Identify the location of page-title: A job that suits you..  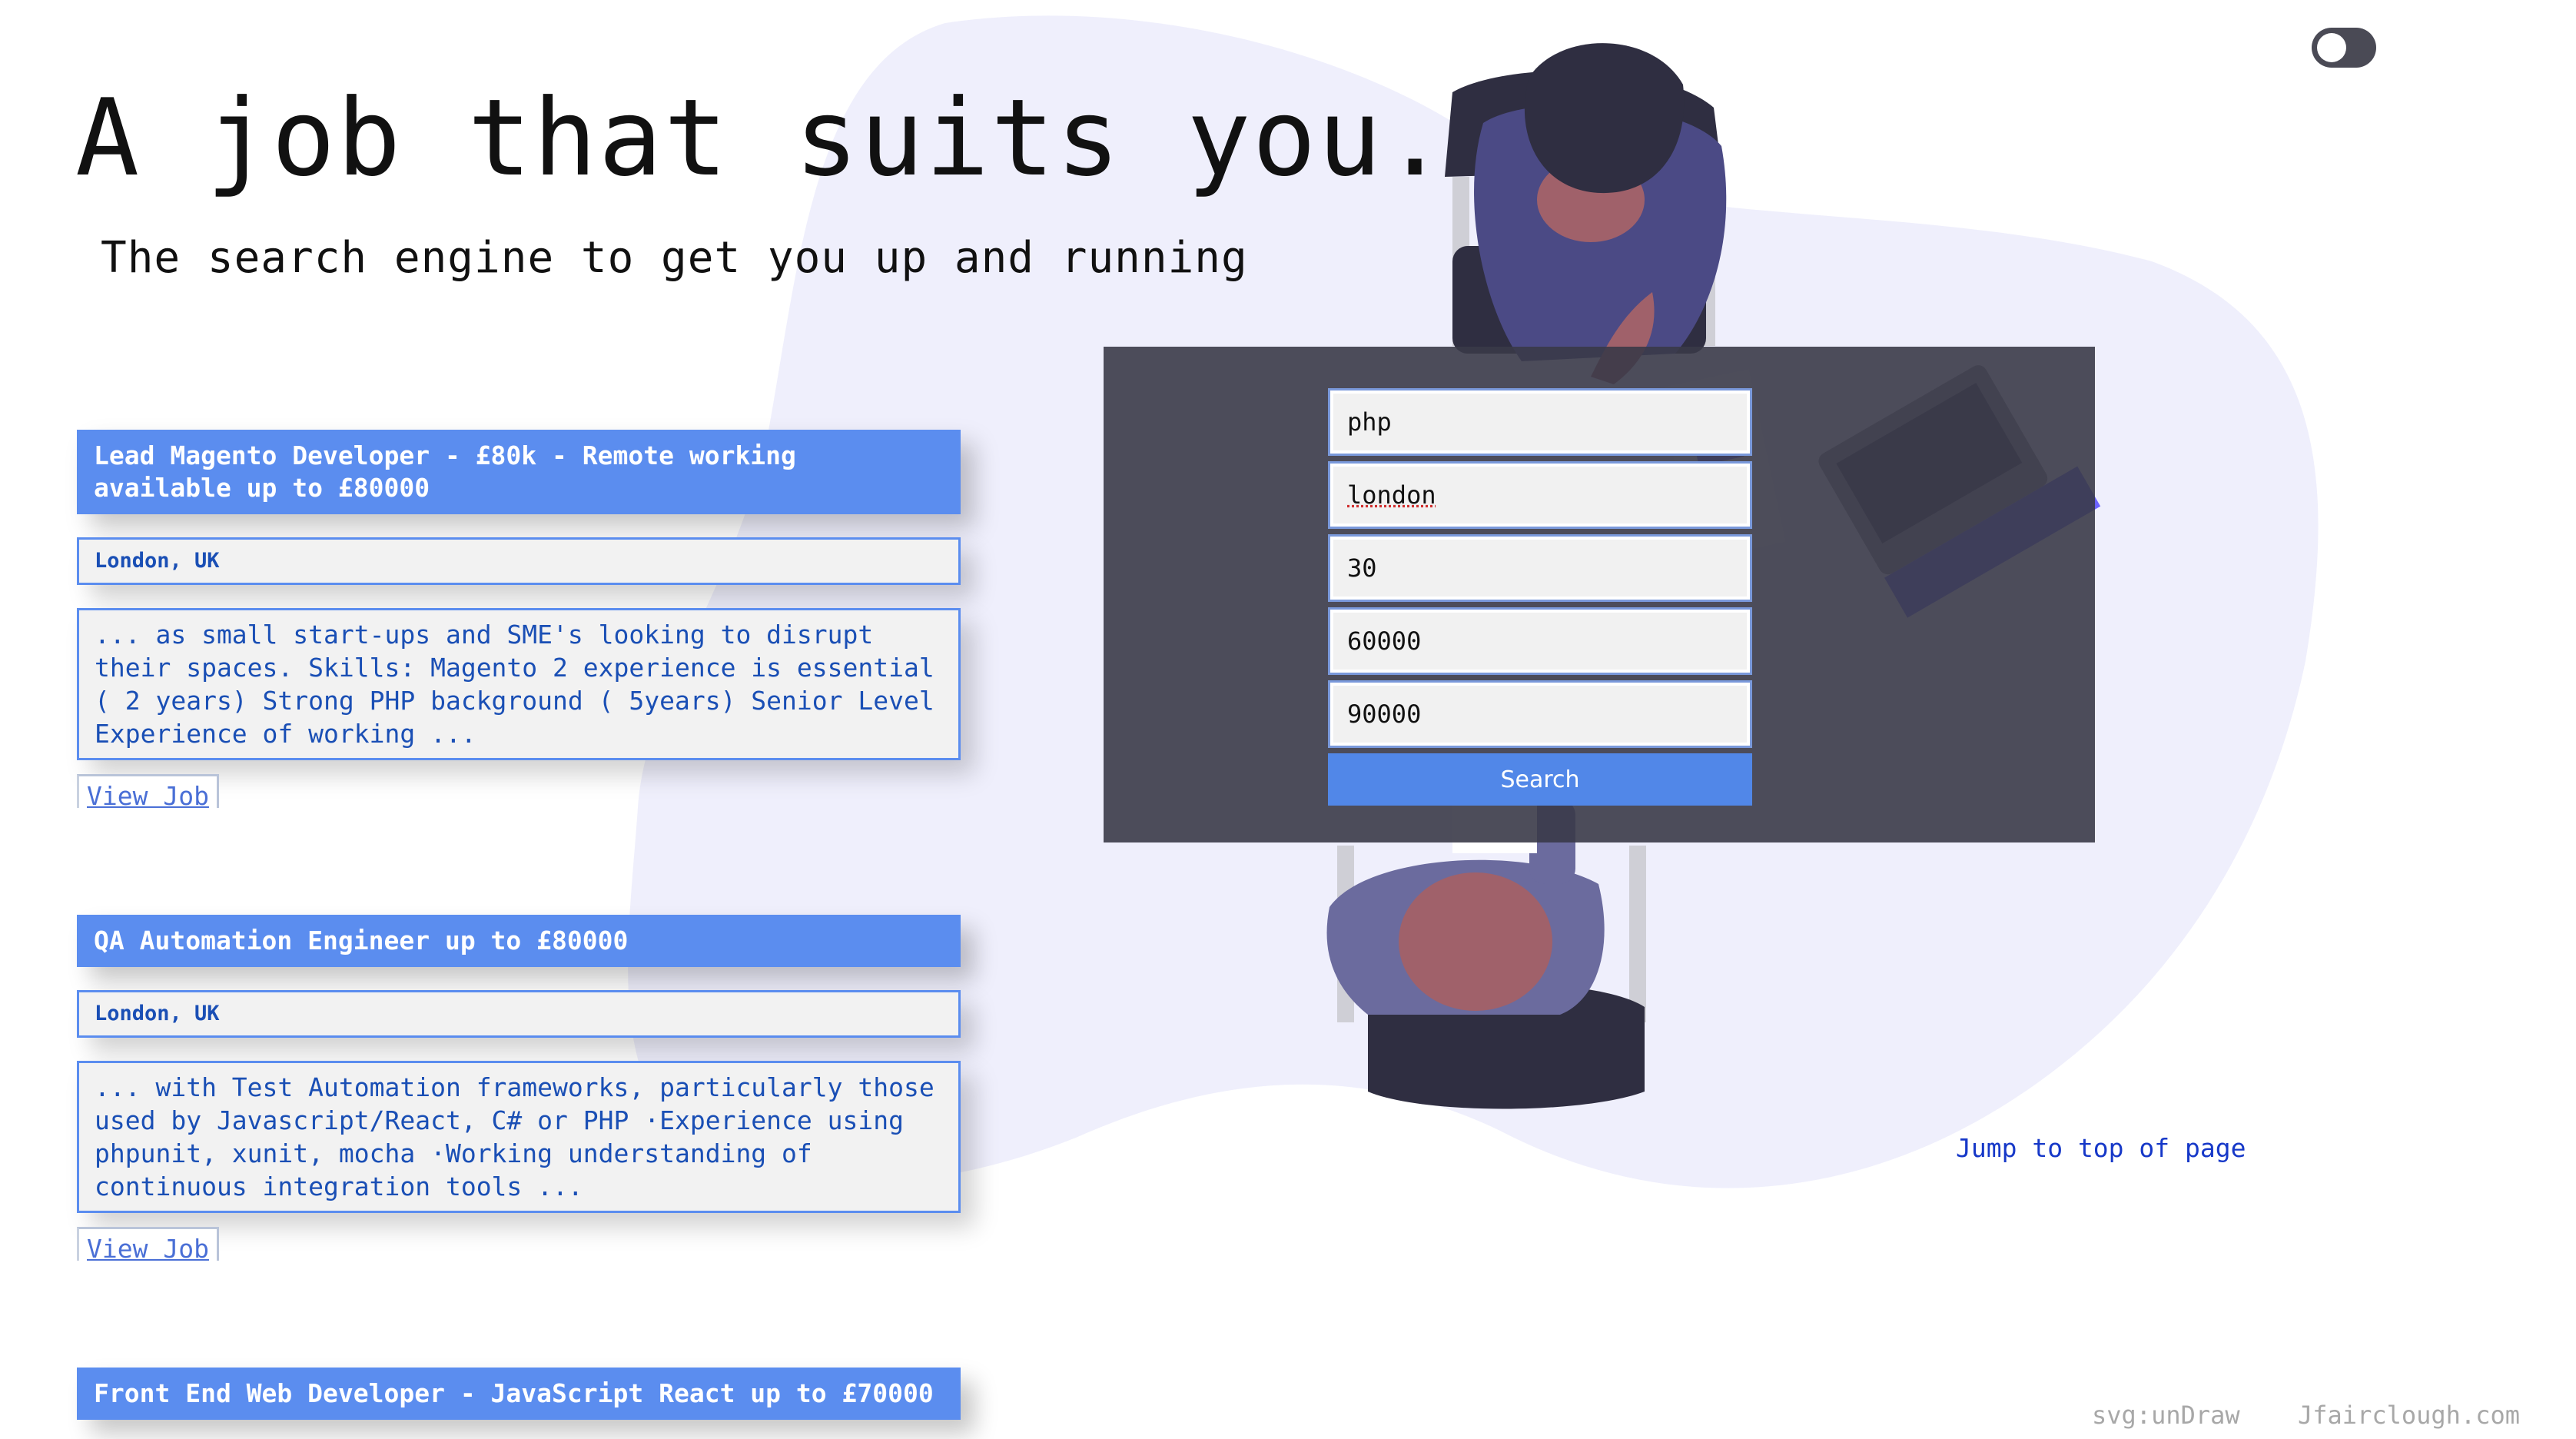
(762, 138).